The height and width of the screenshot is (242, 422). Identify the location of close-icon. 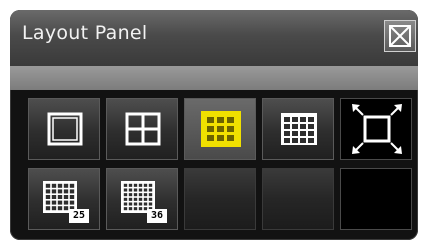
(400, 36).